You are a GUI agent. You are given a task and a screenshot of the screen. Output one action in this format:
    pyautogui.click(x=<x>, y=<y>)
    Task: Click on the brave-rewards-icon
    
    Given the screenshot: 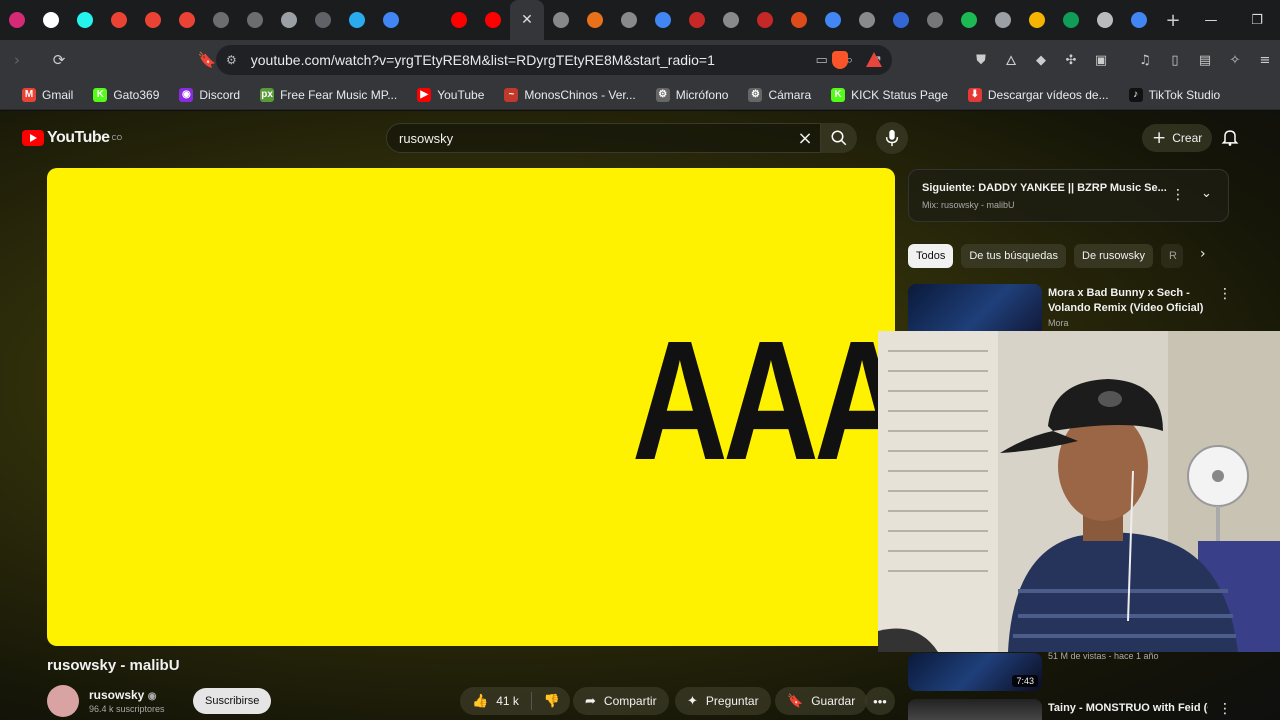 What is the action you would take?
    pyautogui.click(x=874, y=62)
    